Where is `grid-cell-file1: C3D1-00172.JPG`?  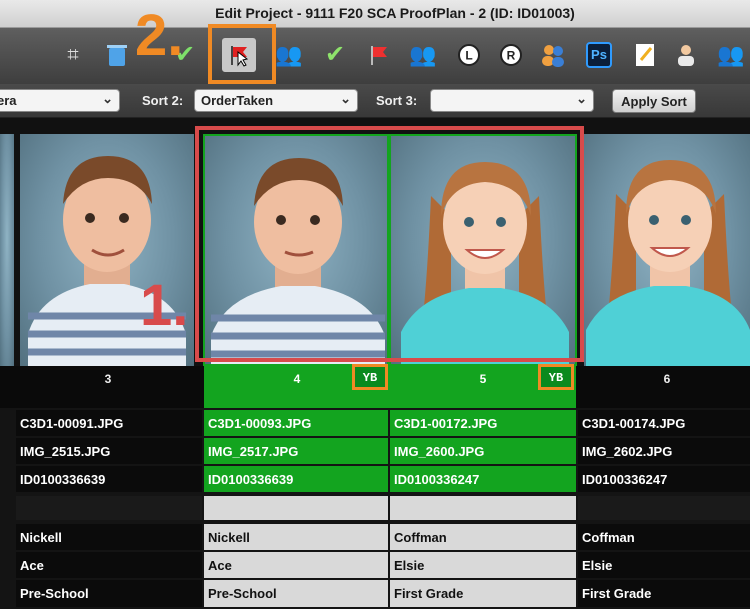 grid-cell-file1: C3D1-00172.JPG is located at coordinates (483, 423).